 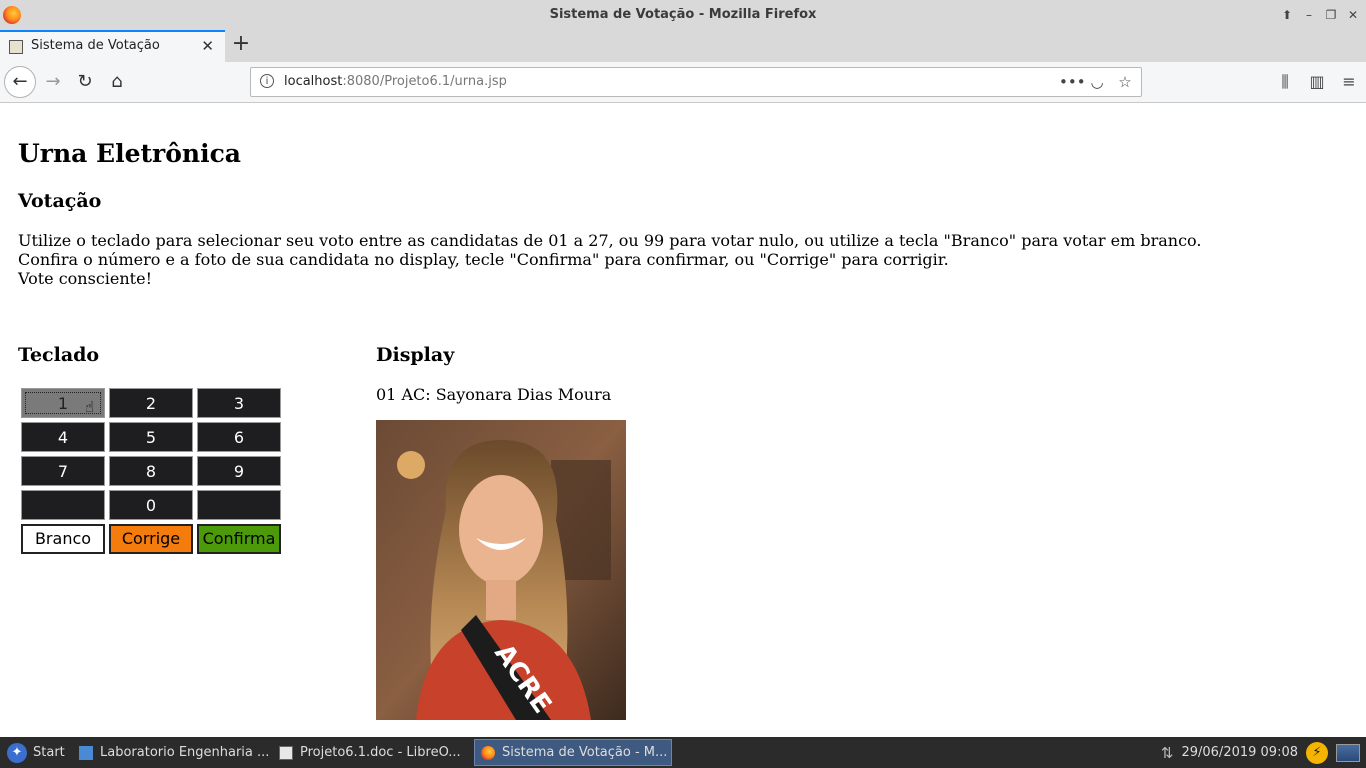 What do you see at coordinates (151, 505) in the screenshot?
I see `key-0: 0` at bounding box center [151, 505].